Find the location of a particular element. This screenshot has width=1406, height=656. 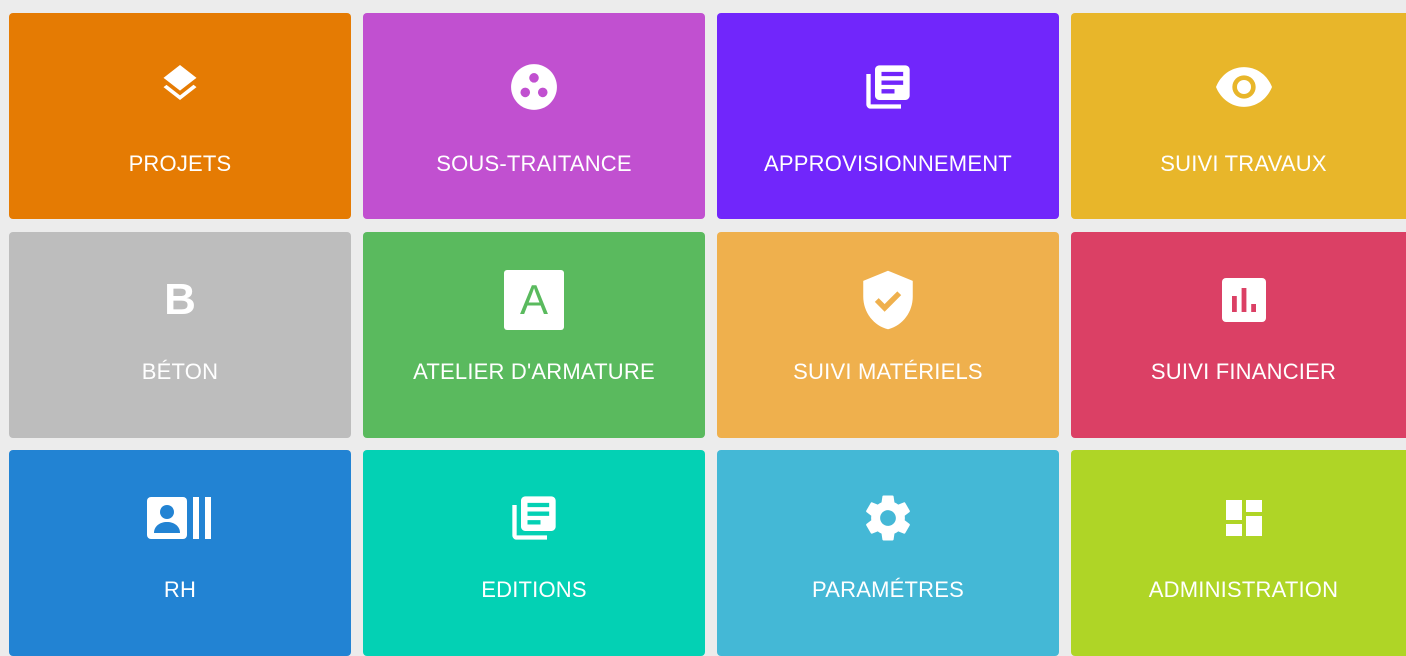

tile-beton: B BÉTON is located at coordinates (180, 335).